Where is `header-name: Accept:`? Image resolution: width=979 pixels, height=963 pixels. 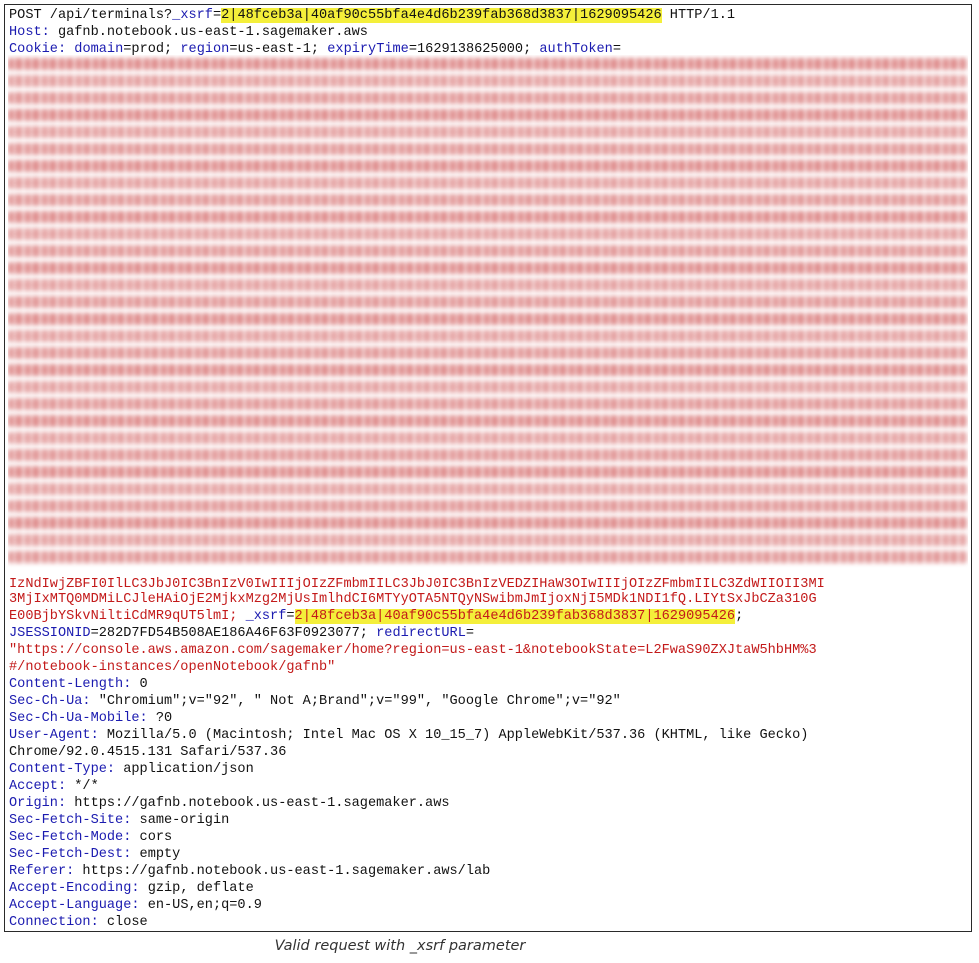 header-name: Accept: is located at coordinates (38, 786).